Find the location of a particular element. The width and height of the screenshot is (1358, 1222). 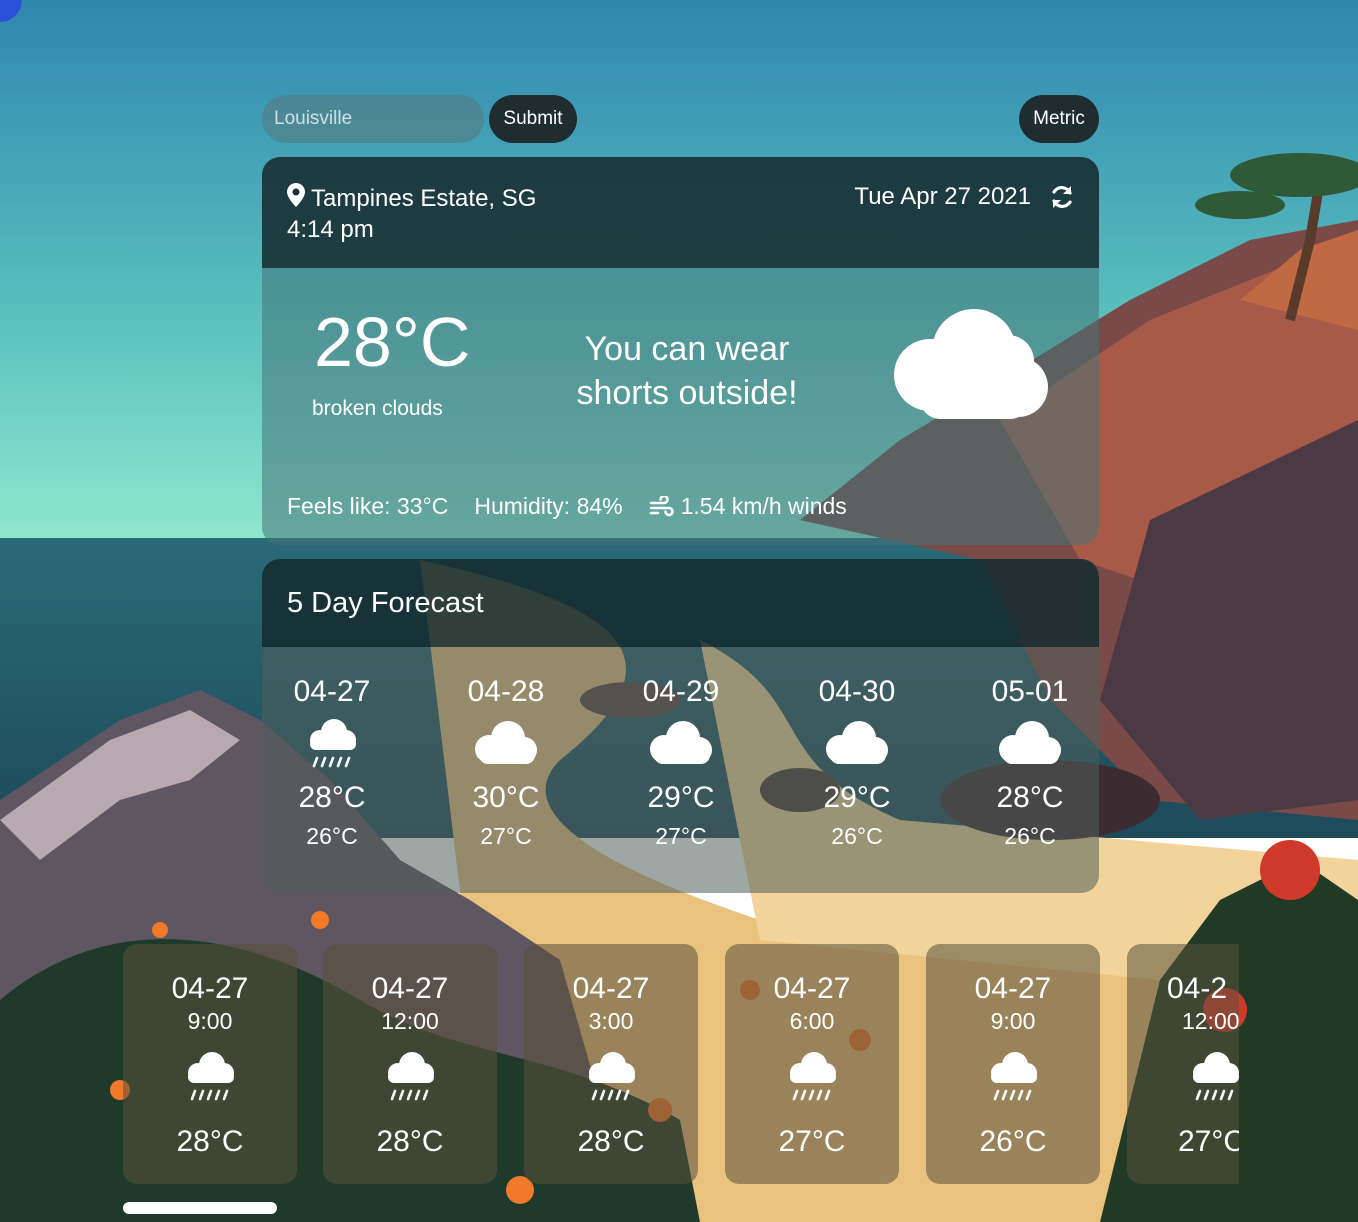

location-name: Tampines Estate, SG is located at coordinates (424, 198).